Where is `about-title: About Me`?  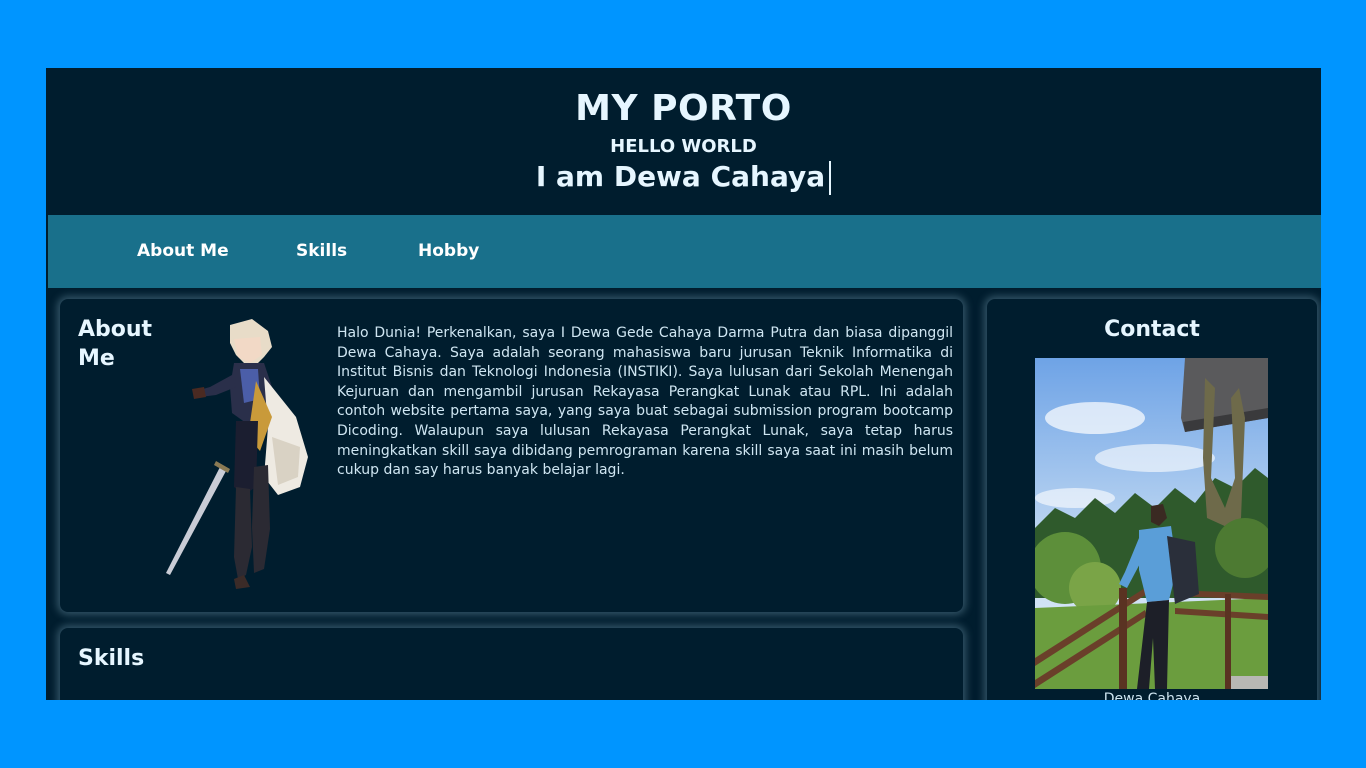
about-title: About Me is located at coordinates (115, 344).